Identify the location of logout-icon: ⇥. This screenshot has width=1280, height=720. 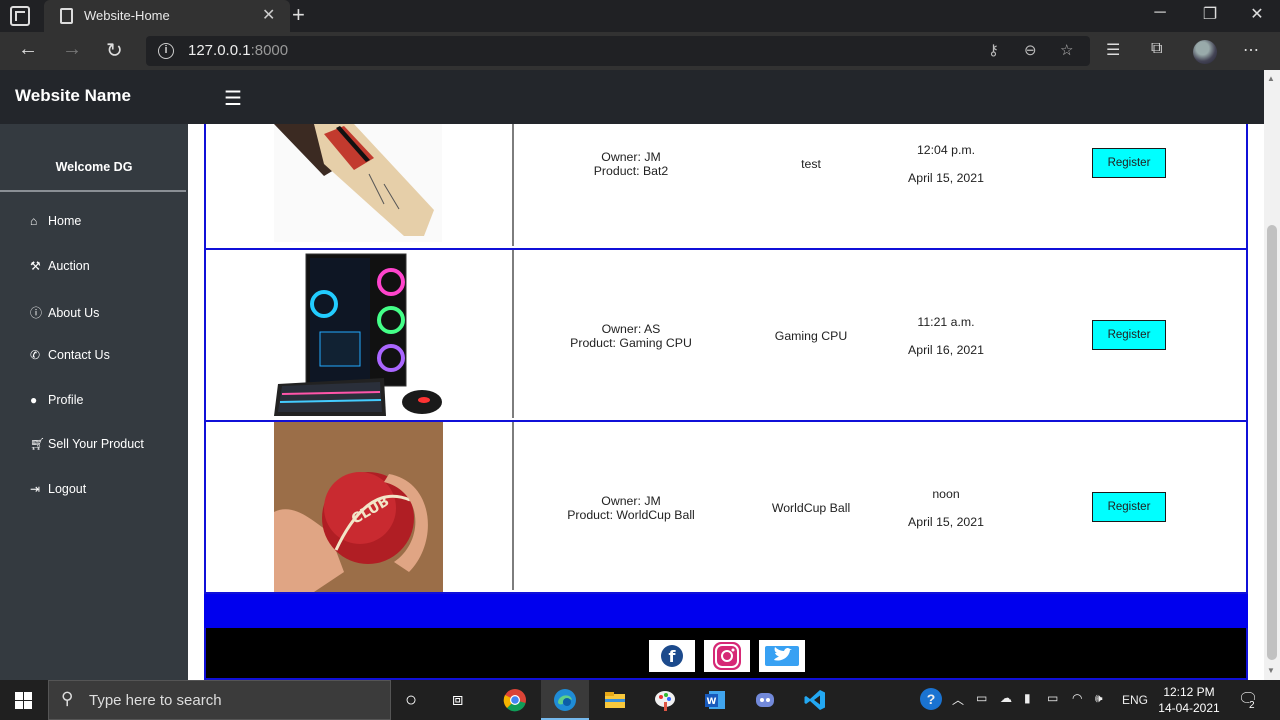
(35, 489).